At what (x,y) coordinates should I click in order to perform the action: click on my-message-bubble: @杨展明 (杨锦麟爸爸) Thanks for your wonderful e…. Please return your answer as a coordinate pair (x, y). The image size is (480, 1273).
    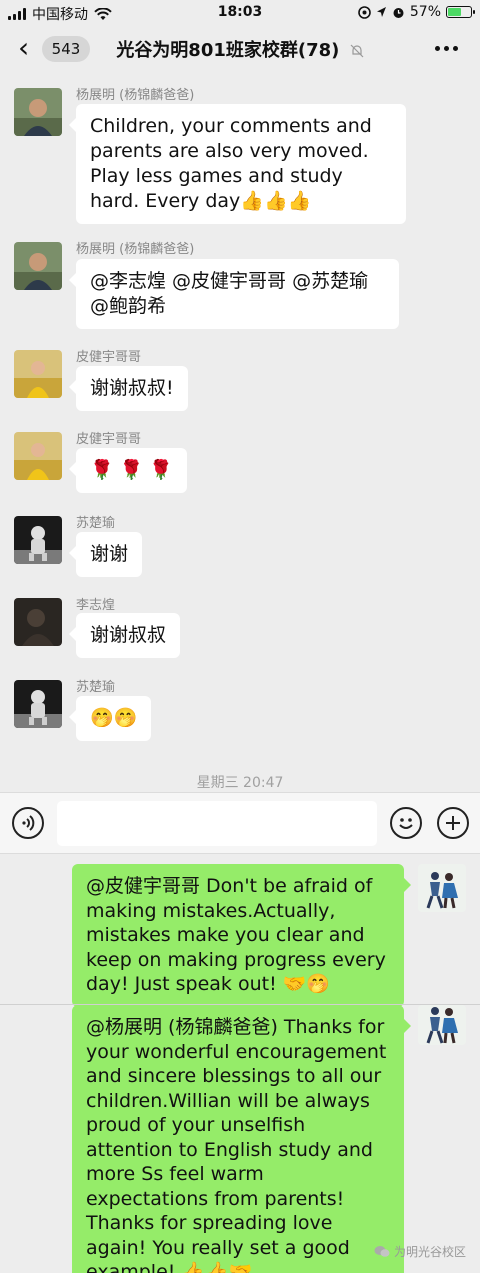
    Looking at the image, I should click on (241, 1139).